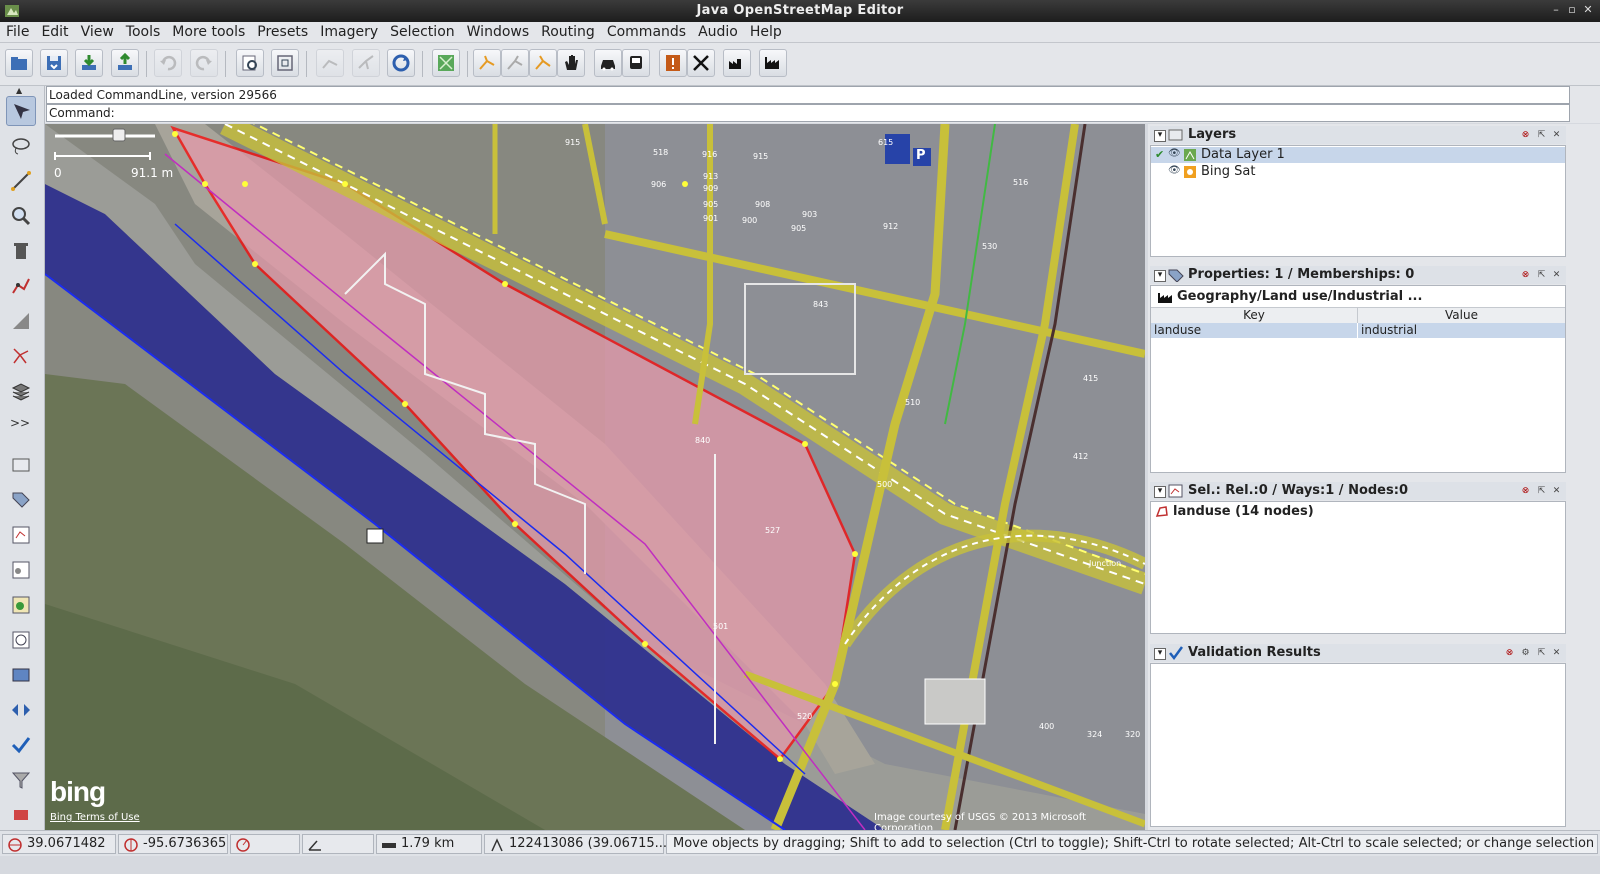 The width and height of the screenshot is (1600, 874). Describe the element at coordinates (446, 63) in the screenshot. I see `wireframe-toggle-button` at that location.